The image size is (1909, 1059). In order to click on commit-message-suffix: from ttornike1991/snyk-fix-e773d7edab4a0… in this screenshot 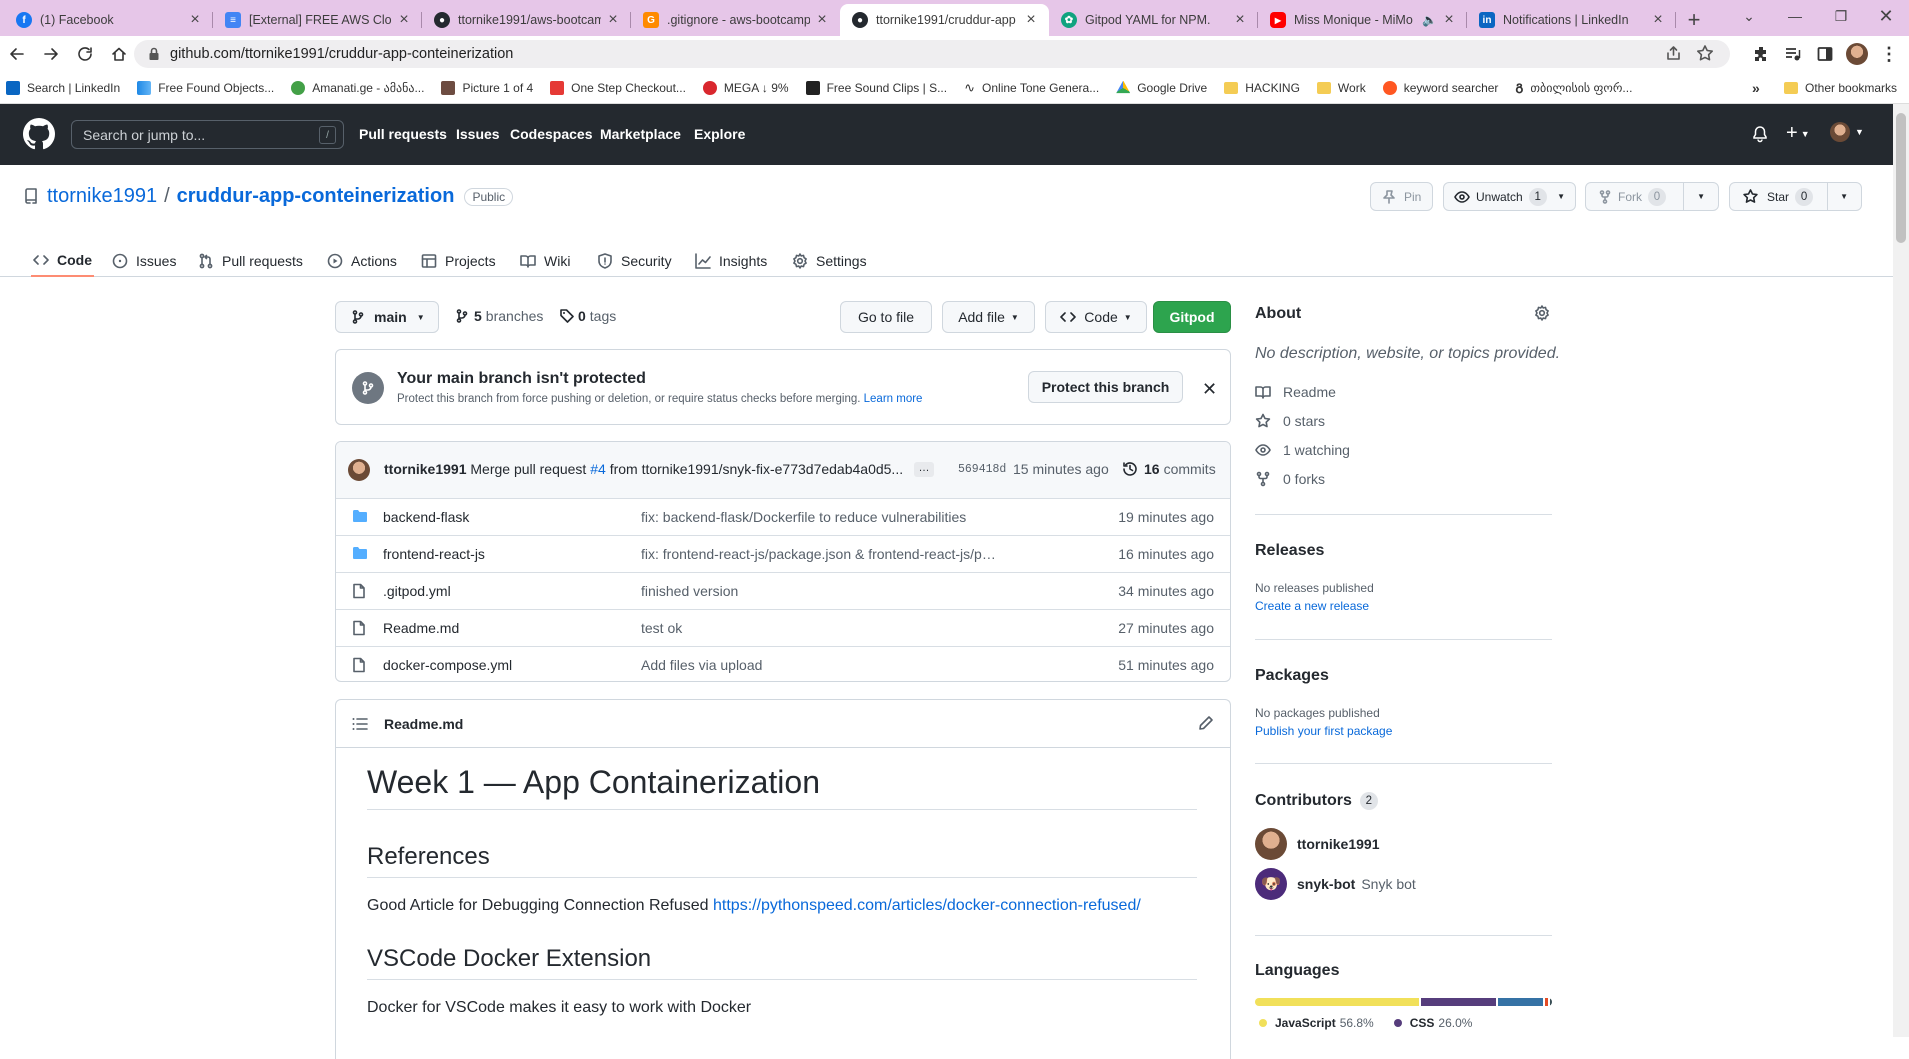, I will do `click(756, 469)`.